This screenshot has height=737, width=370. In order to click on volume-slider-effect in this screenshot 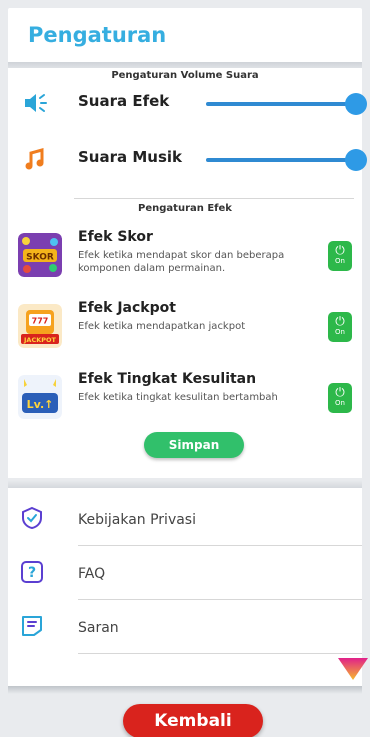, I will do `click(286, 104)`.